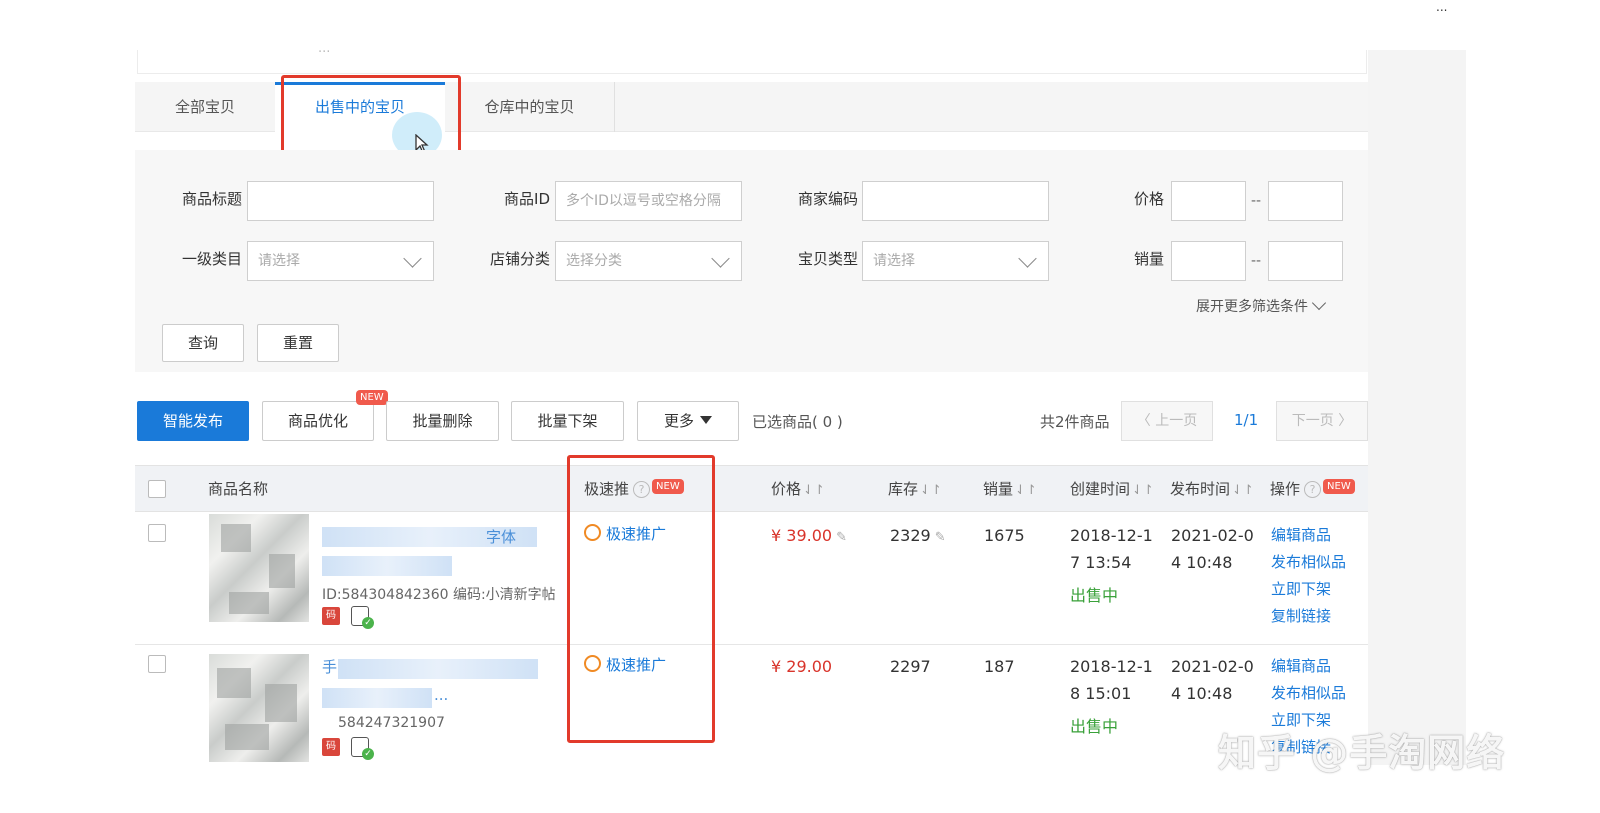 The width and height of the screenshot is (1600, 813). What do you see at coordinates (203, 343) in the screenshot?
I see `query-button: 查询` at bounding box center [203, 343].